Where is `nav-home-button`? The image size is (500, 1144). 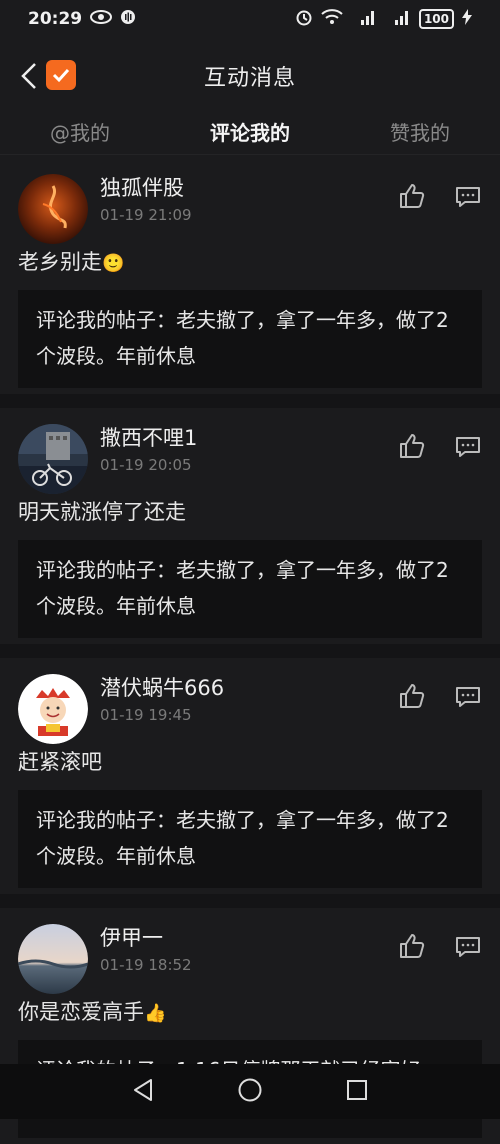 nav-home-button is located at coordinates (250, 1092).